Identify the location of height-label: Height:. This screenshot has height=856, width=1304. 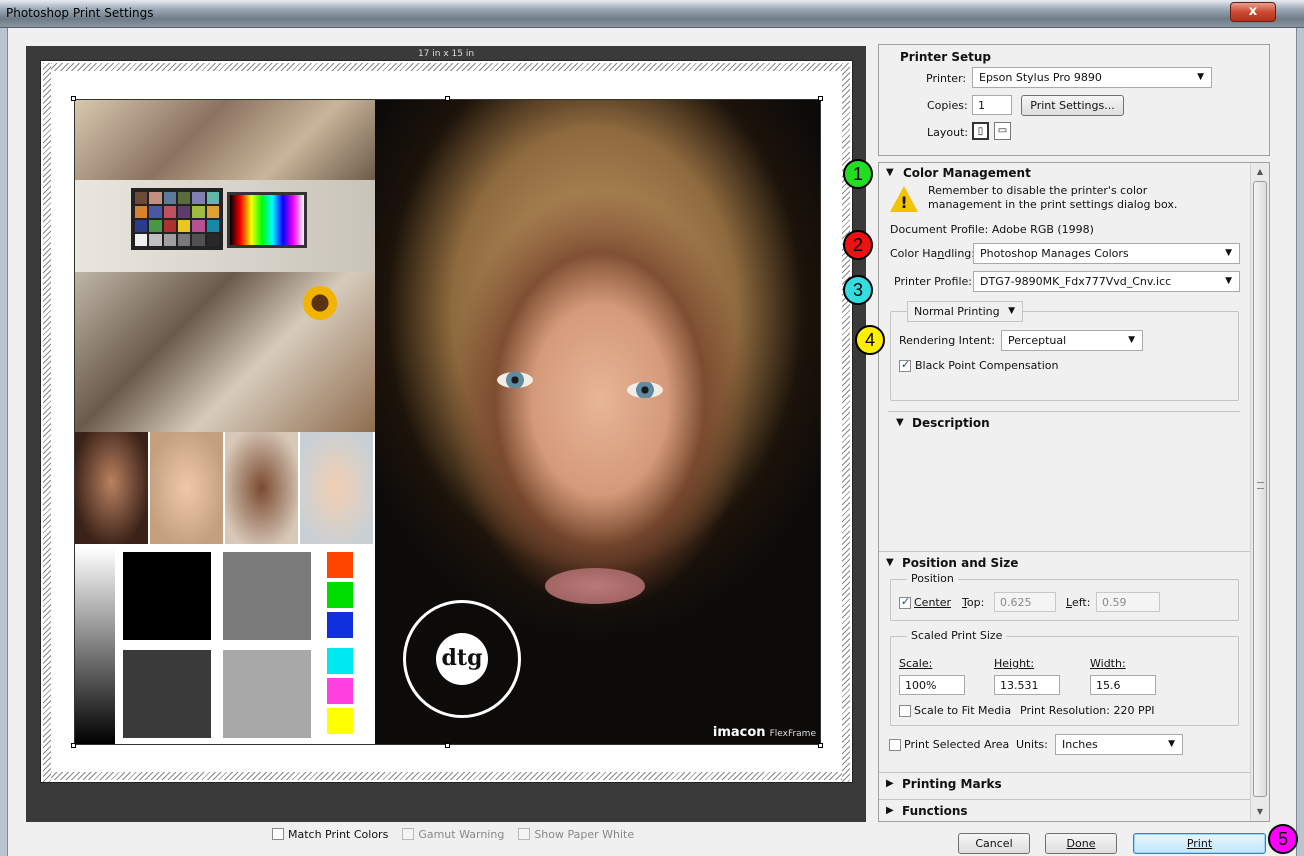
(1014, 663).